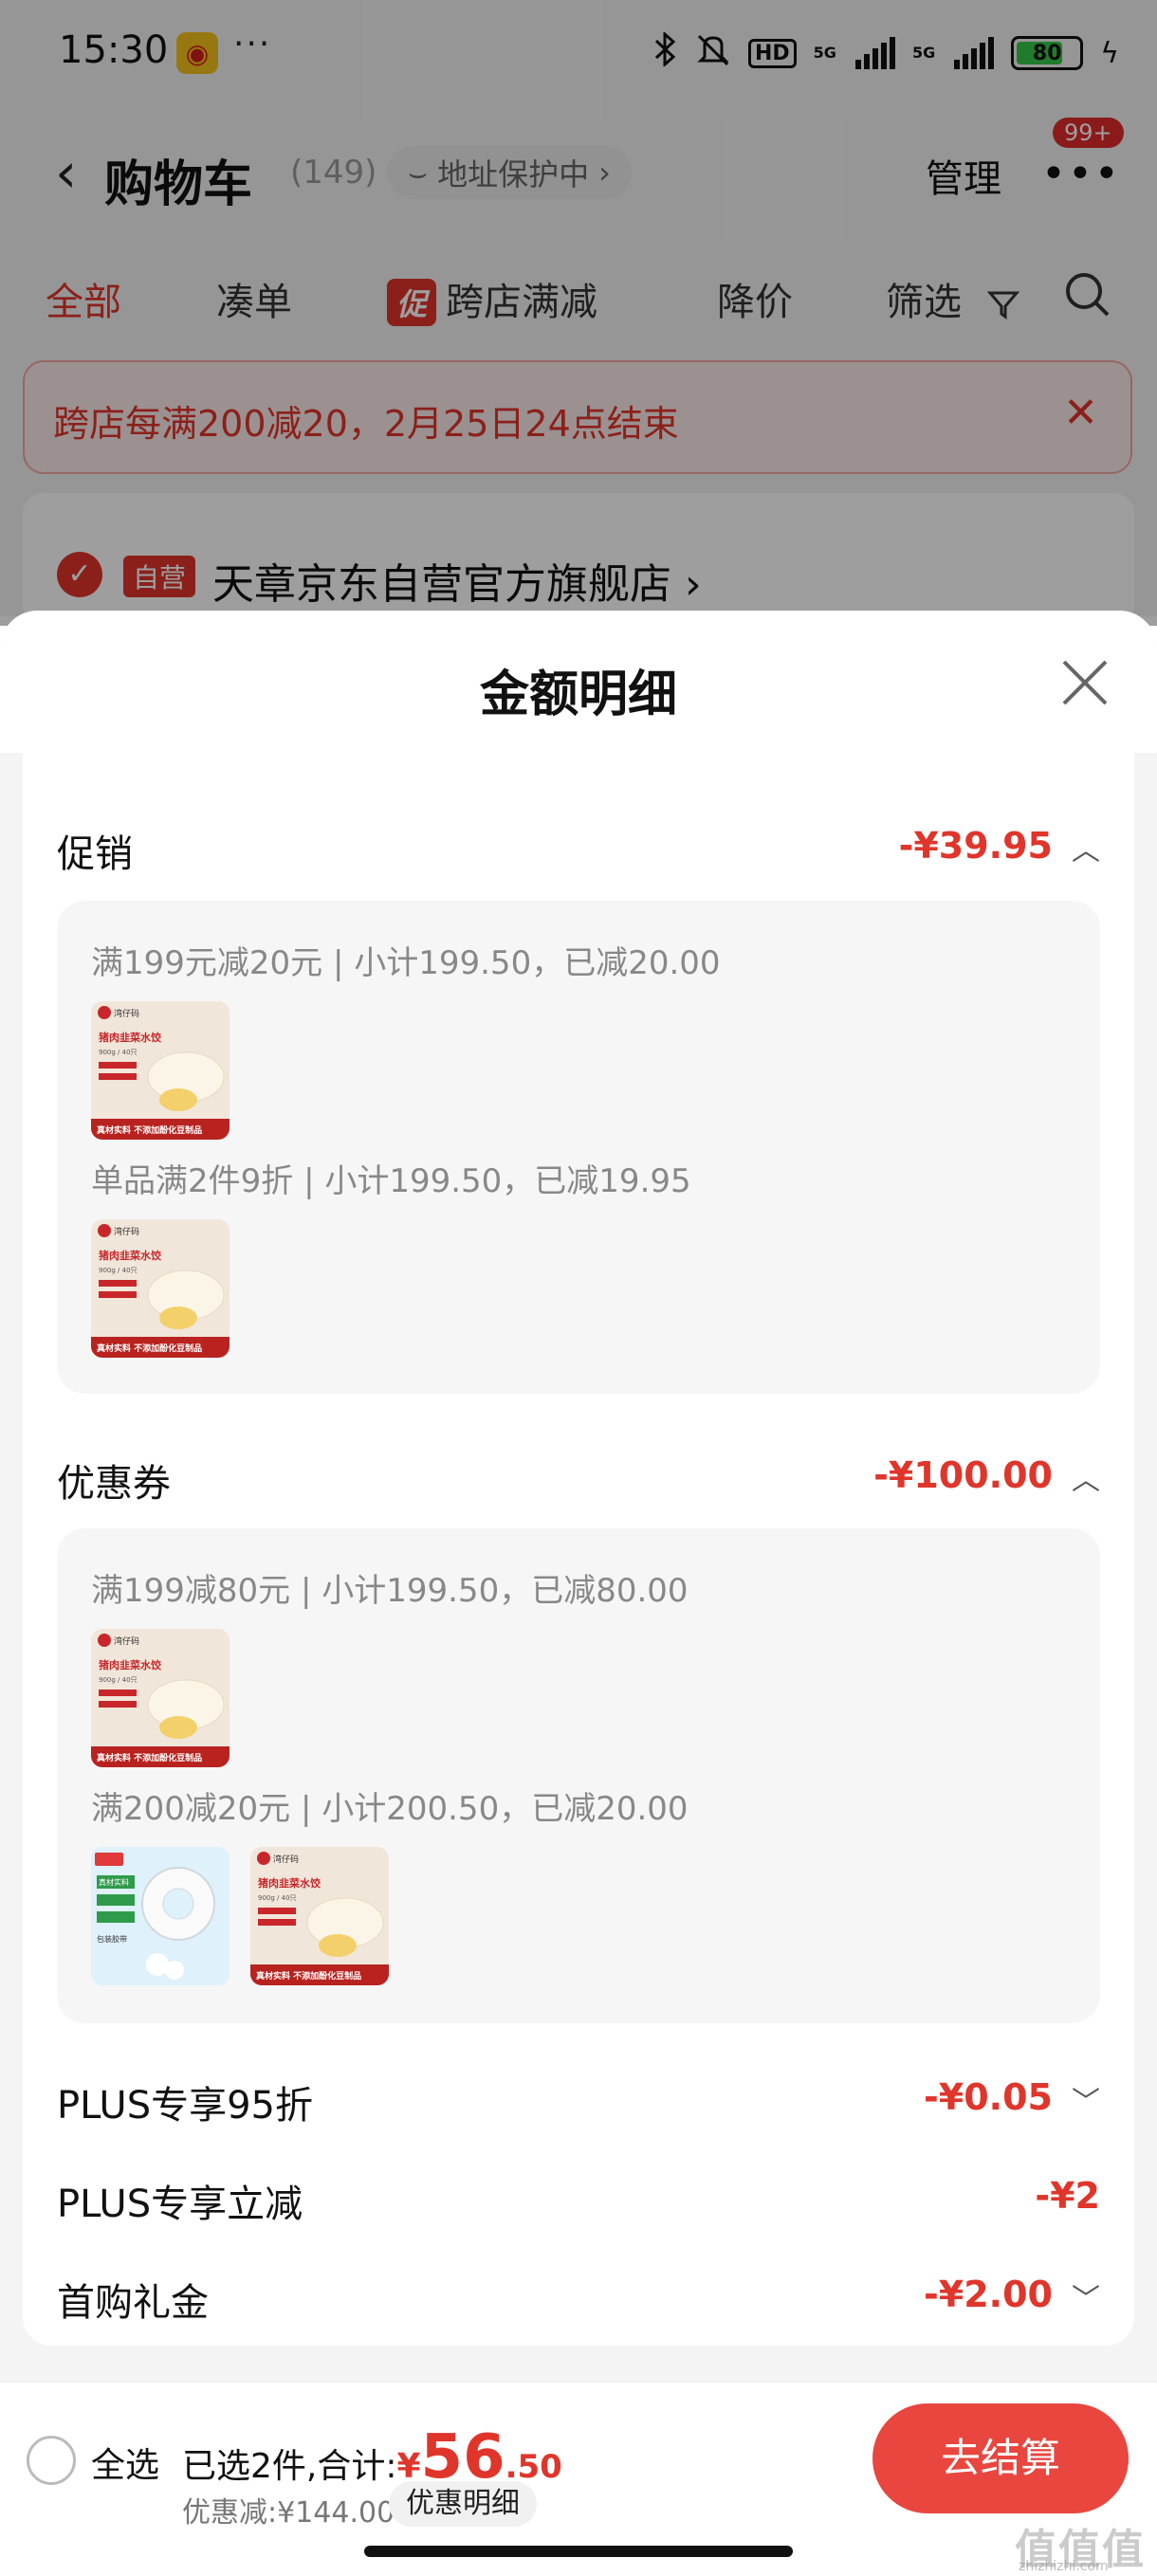 Image resolution: width=1157 pixels, height=2576 pixels. What do you see at coordinates (988, 2097) in the screenshot?
I see `plus-discount-amount: -¥0.05` at bounding box center [988, 2097].